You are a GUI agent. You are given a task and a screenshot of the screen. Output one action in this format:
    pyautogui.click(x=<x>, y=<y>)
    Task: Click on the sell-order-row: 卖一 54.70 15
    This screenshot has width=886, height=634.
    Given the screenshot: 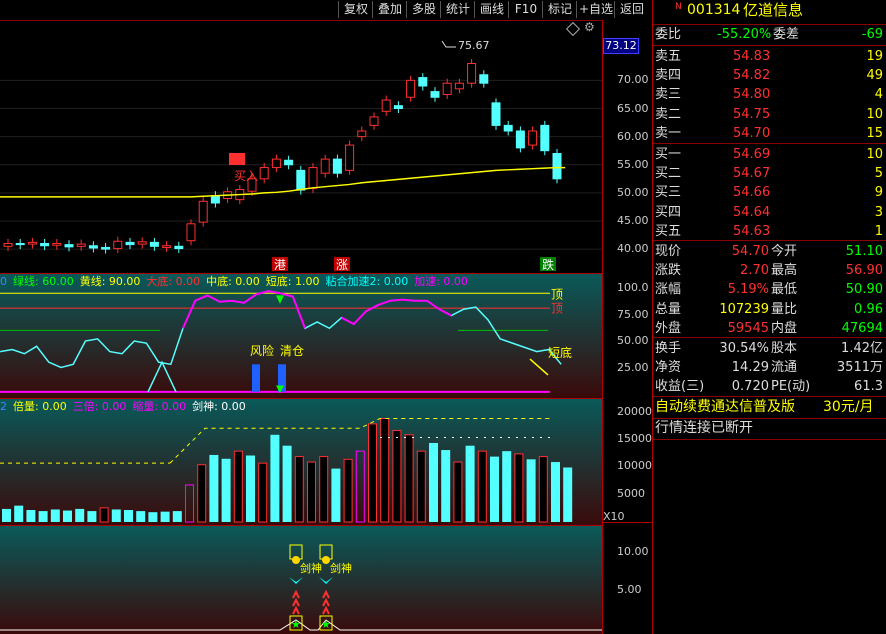 What is the action you would take?
    pyautogui.click(x=769, y=133)
    